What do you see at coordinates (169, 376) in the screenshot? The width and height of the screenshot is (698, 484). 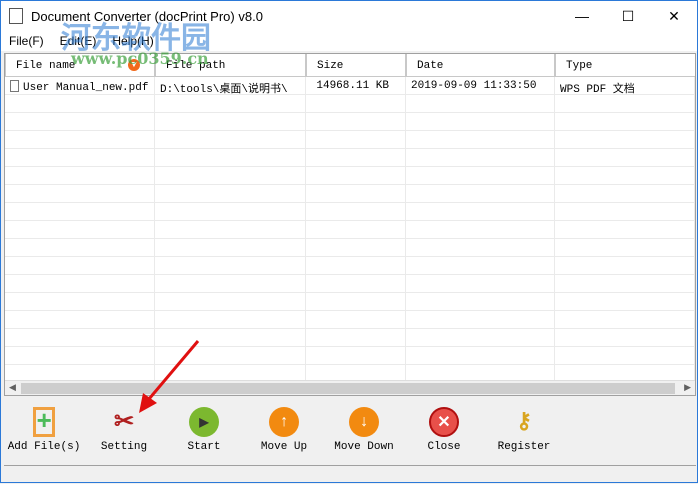 I see `red-arrow-annotation` at bounding box center [169, 376].